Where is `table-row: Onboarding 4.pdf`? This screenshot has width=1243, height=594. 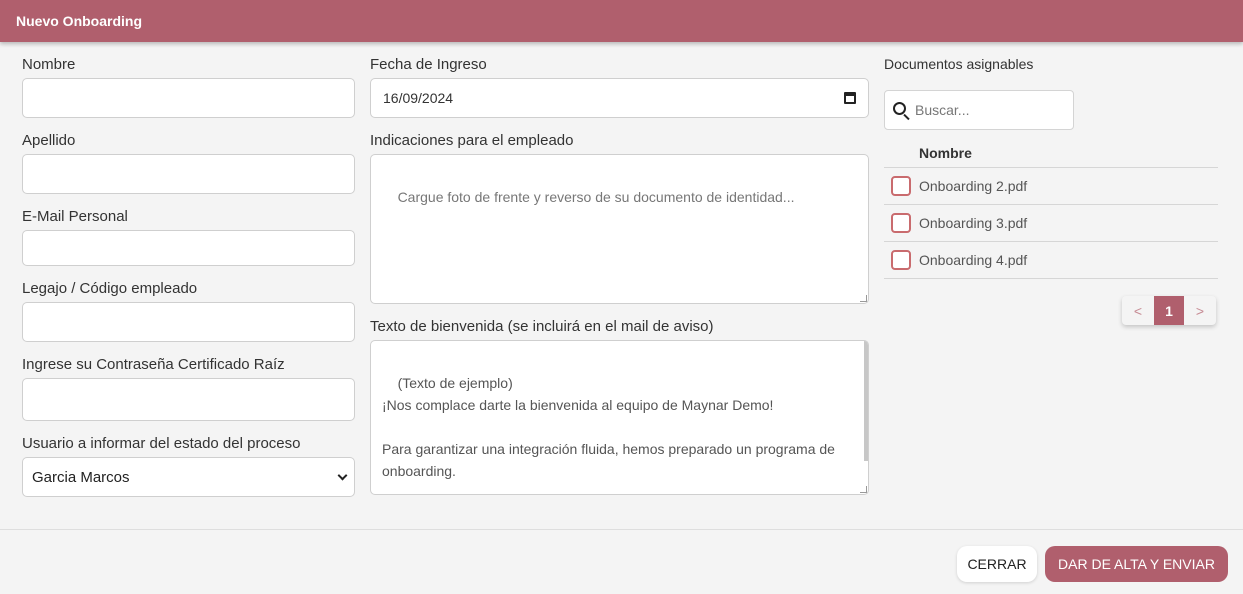 table-row: Onboarding 4.pdf is located at coordinates (1051, 260).